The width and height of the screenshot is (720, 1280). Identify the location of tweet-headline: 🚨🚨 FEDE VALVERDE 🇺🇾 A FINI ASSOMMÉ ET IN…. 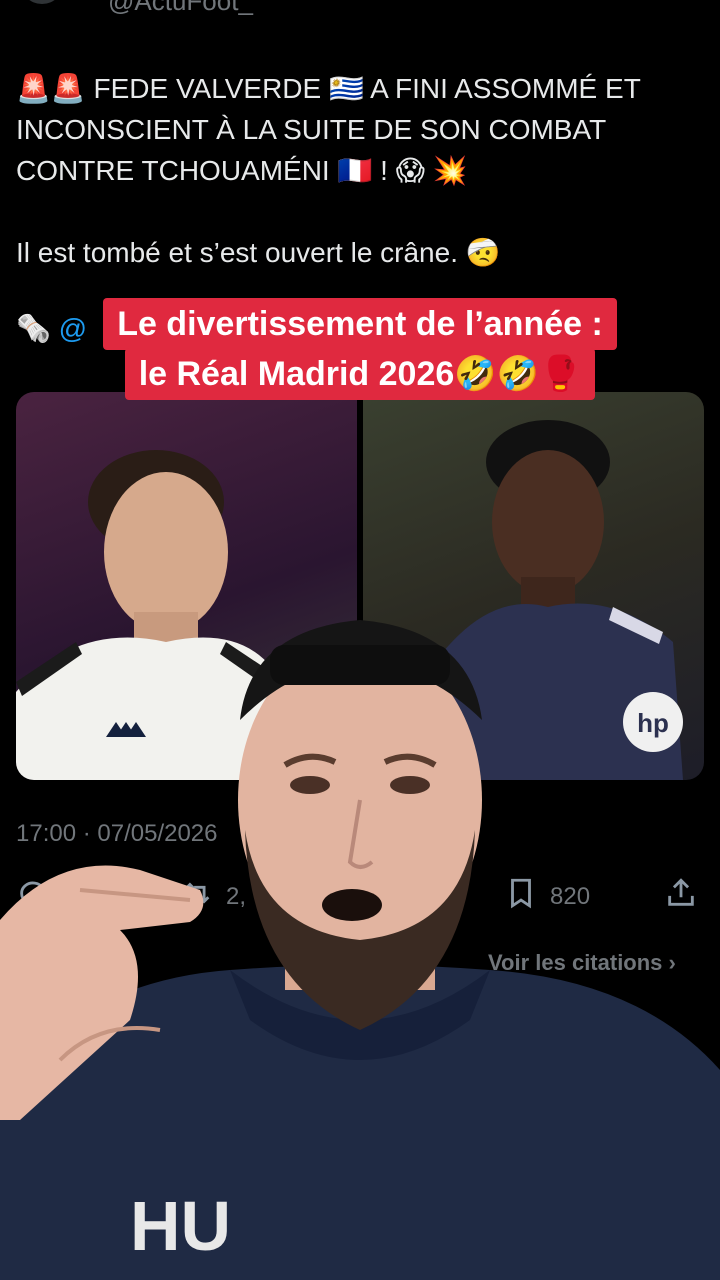
(328, 129).